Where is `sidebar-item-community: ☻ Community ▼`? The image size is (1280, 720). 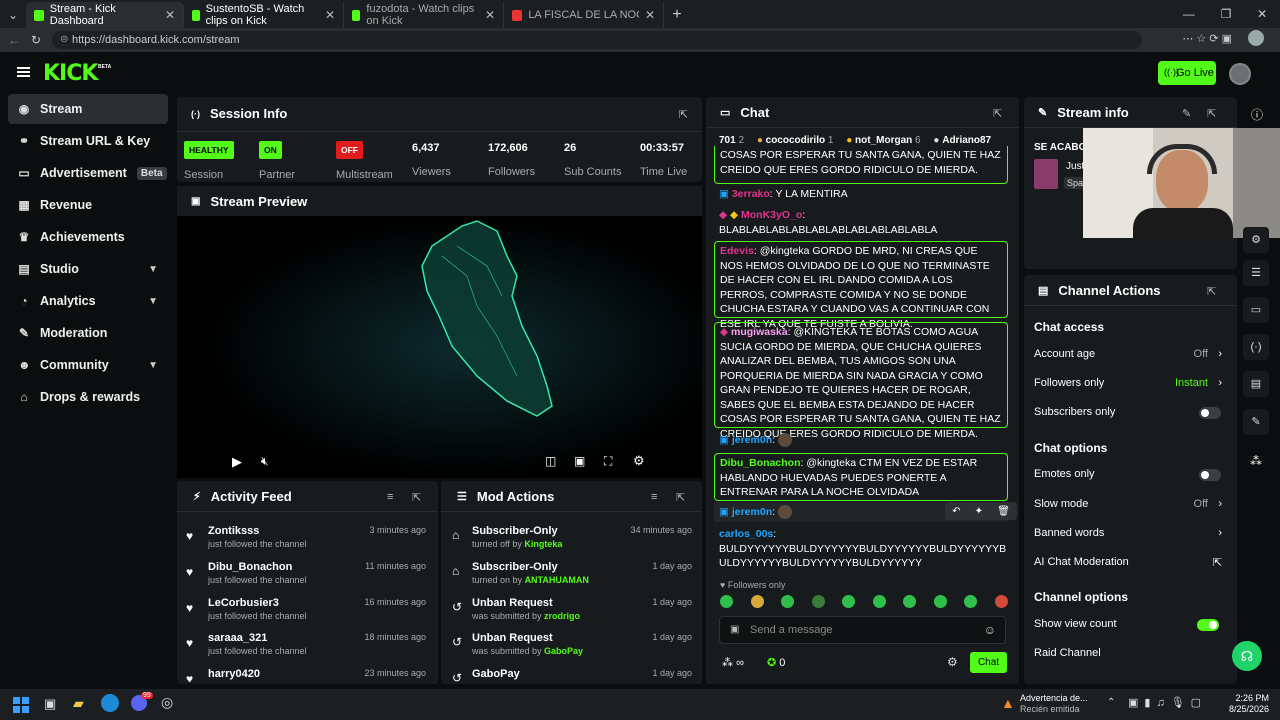 sidebar-item-community: ☻ Community ▼ is located at coordinates (88, 365).